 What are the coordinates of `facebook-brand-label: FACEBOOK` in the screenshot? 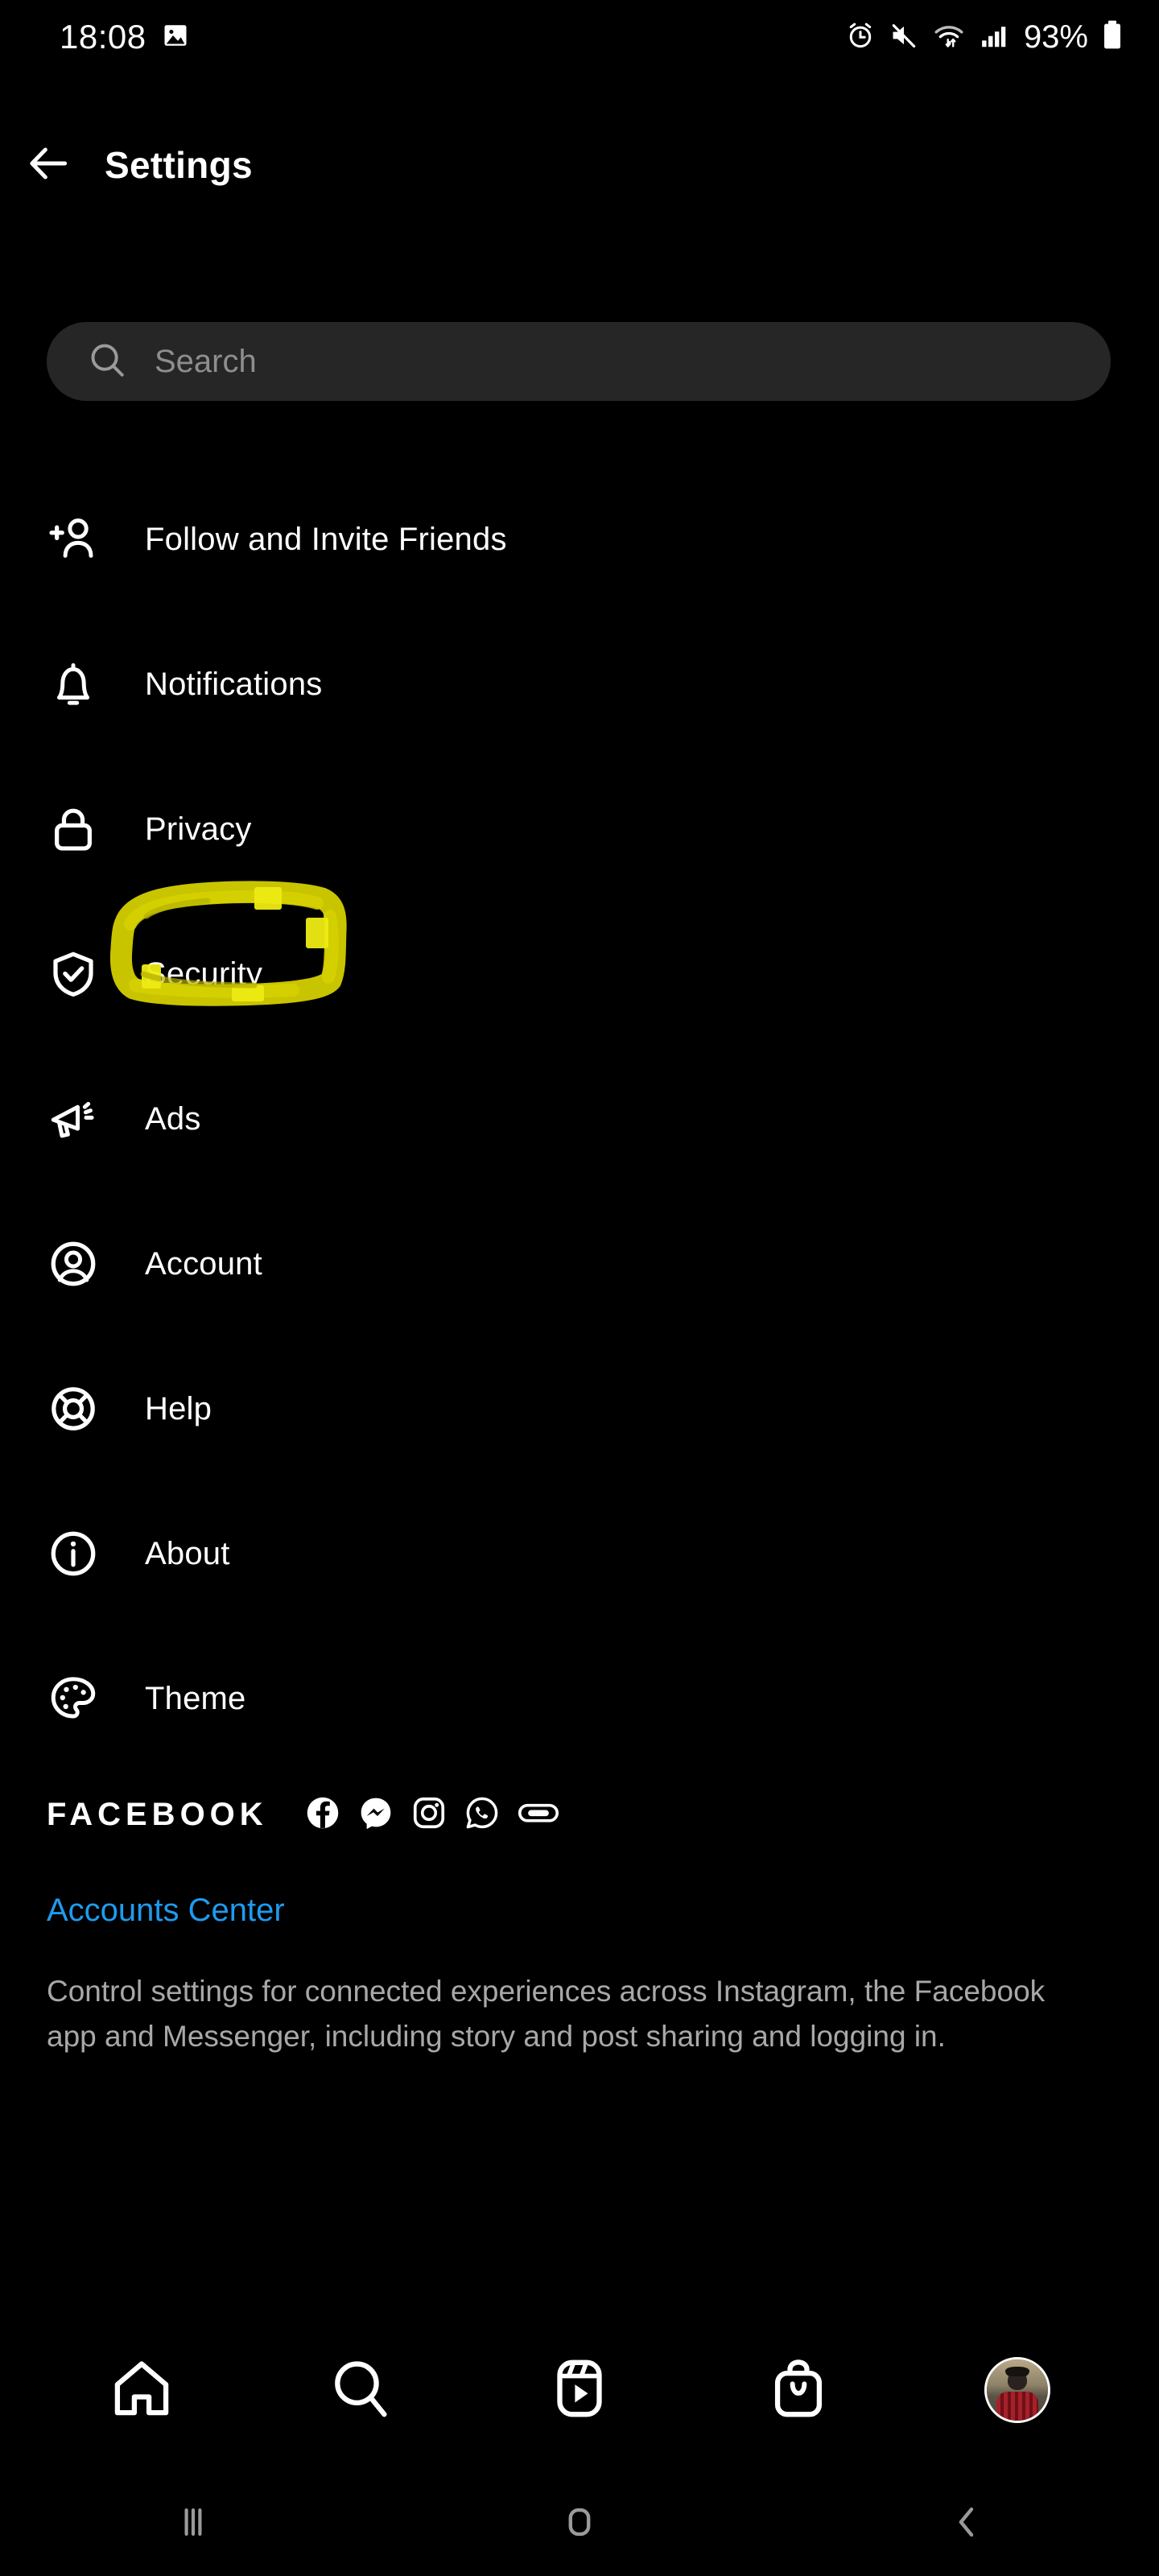 It's located at (157, 1814).